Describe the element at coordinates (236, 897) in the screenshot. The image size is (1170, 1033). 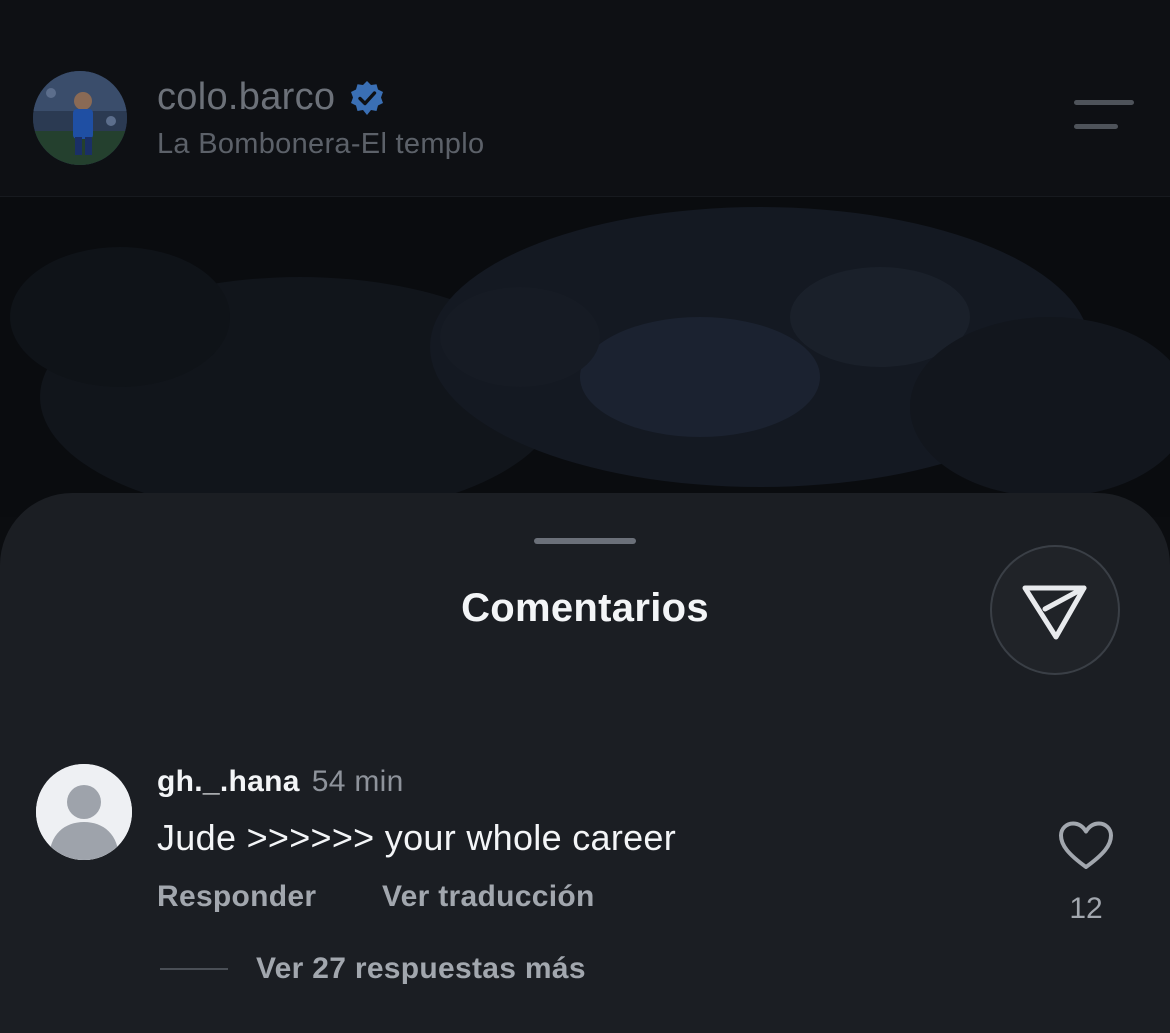
I see `reply-button: Responder` at that location.